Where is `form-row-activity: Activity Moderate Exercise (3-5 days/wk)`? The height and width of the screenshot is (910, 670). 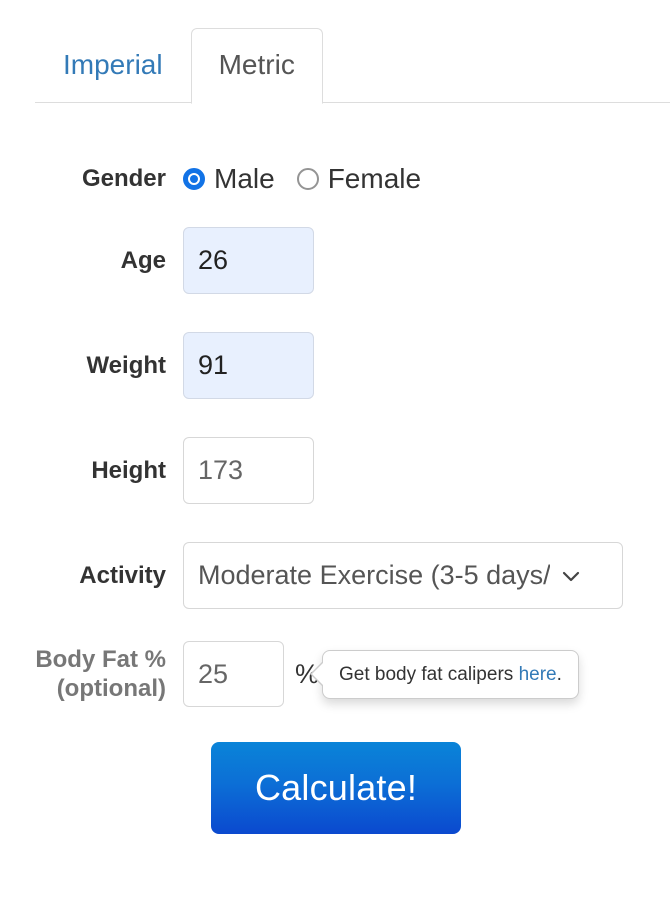
form-row-activity: Activity Moderate Exercise (3-5 days/wk) is located at coordinates (335, 575).